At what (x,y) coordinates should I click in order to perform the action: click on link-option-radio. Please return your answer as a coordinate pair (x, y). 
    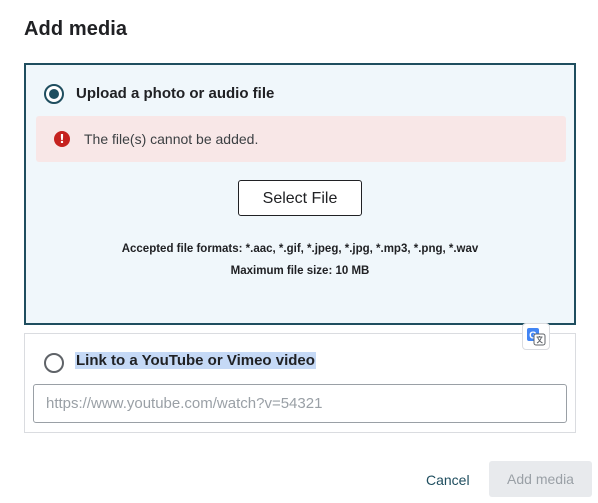
    Looking at the image, I should click on (54, 363).